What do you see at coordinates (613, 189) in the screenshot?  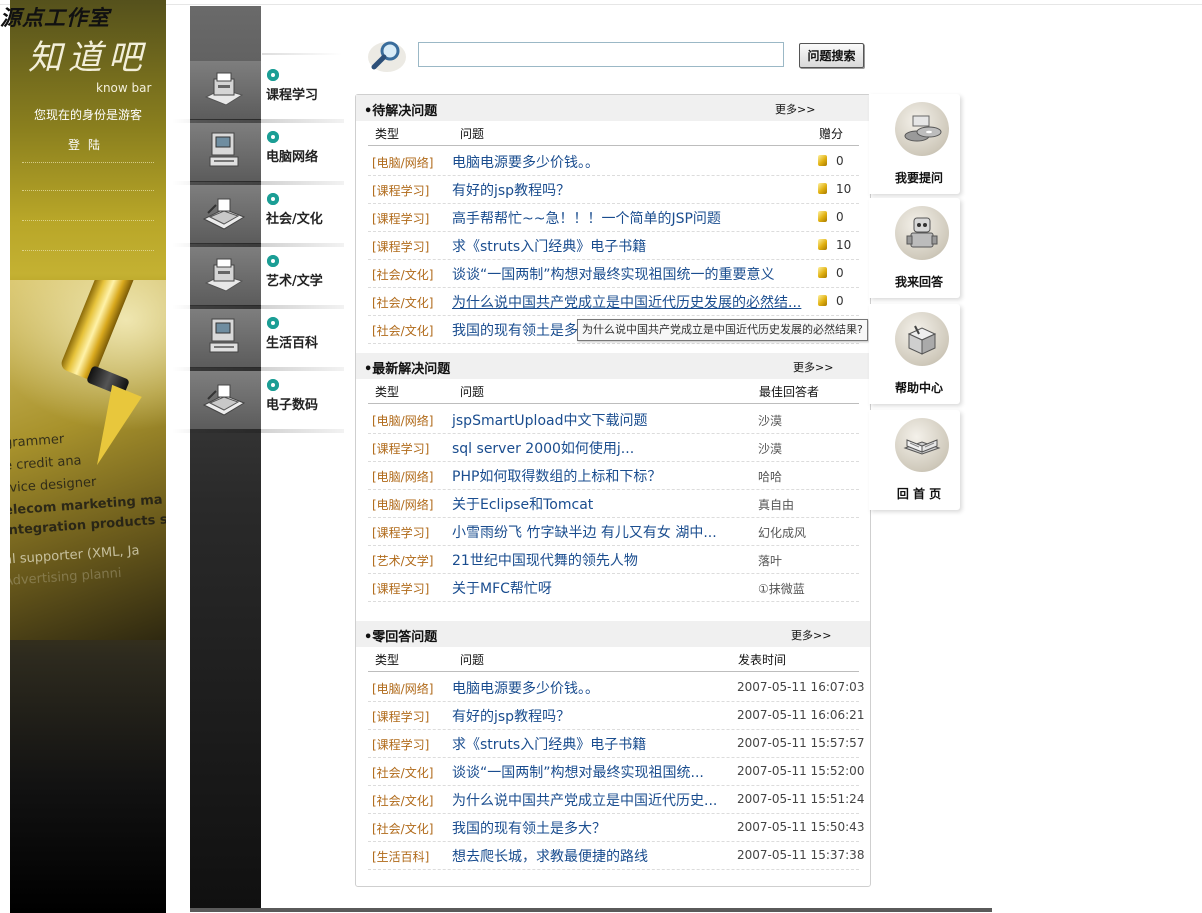 I see `table-row: [课程学习] 有好的jsp教程吗？ 10` at bounding box center [613, 189].